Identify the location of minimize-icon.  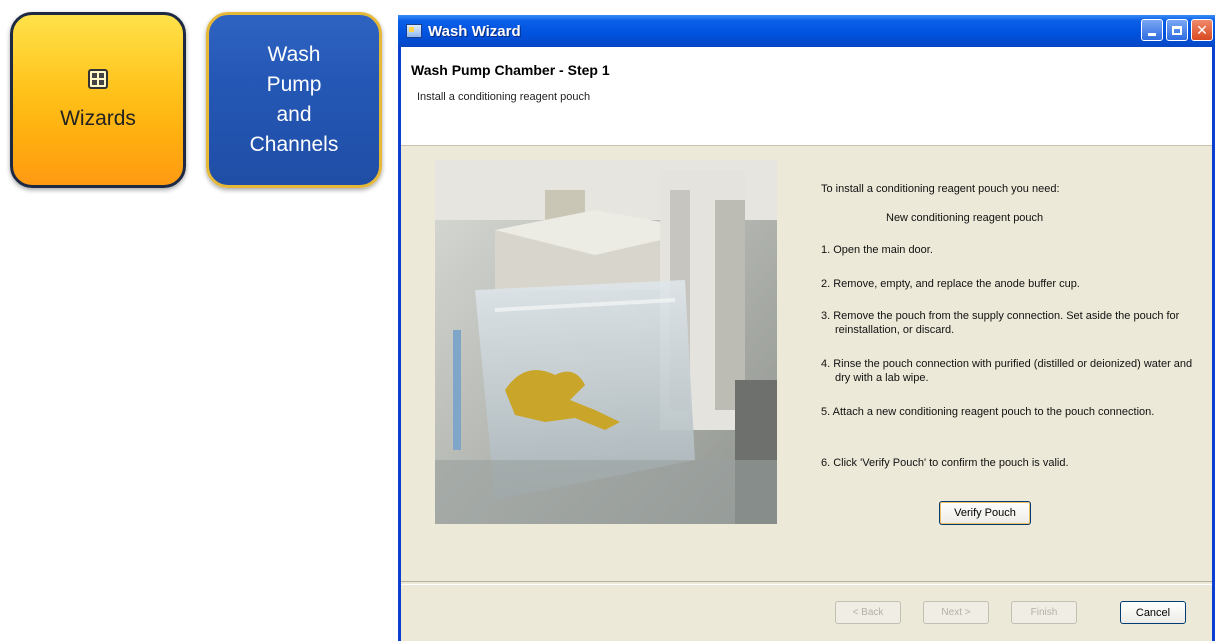
(1152, 34).